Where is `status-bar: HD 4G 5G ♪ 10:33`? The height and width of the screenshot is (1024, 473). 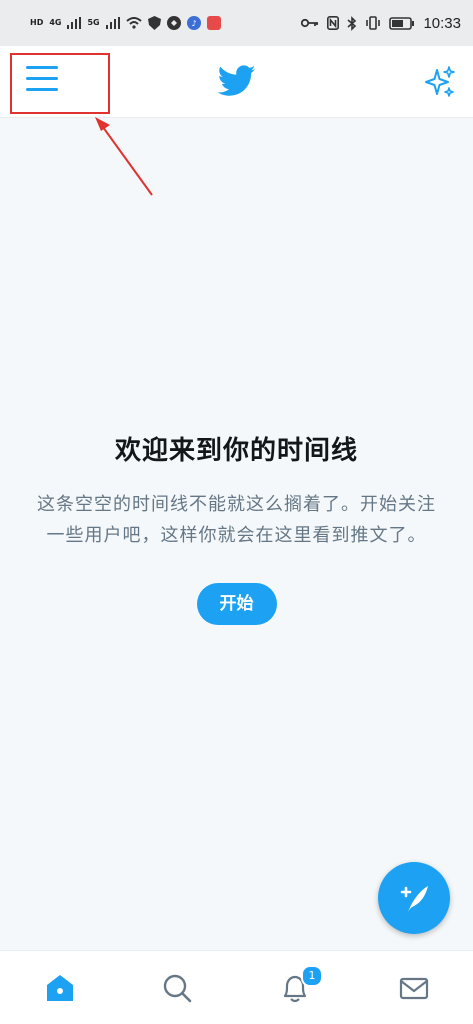 status-bar: HD 4G 5G ♪ 10:33 is located at coordinates (236, 23).